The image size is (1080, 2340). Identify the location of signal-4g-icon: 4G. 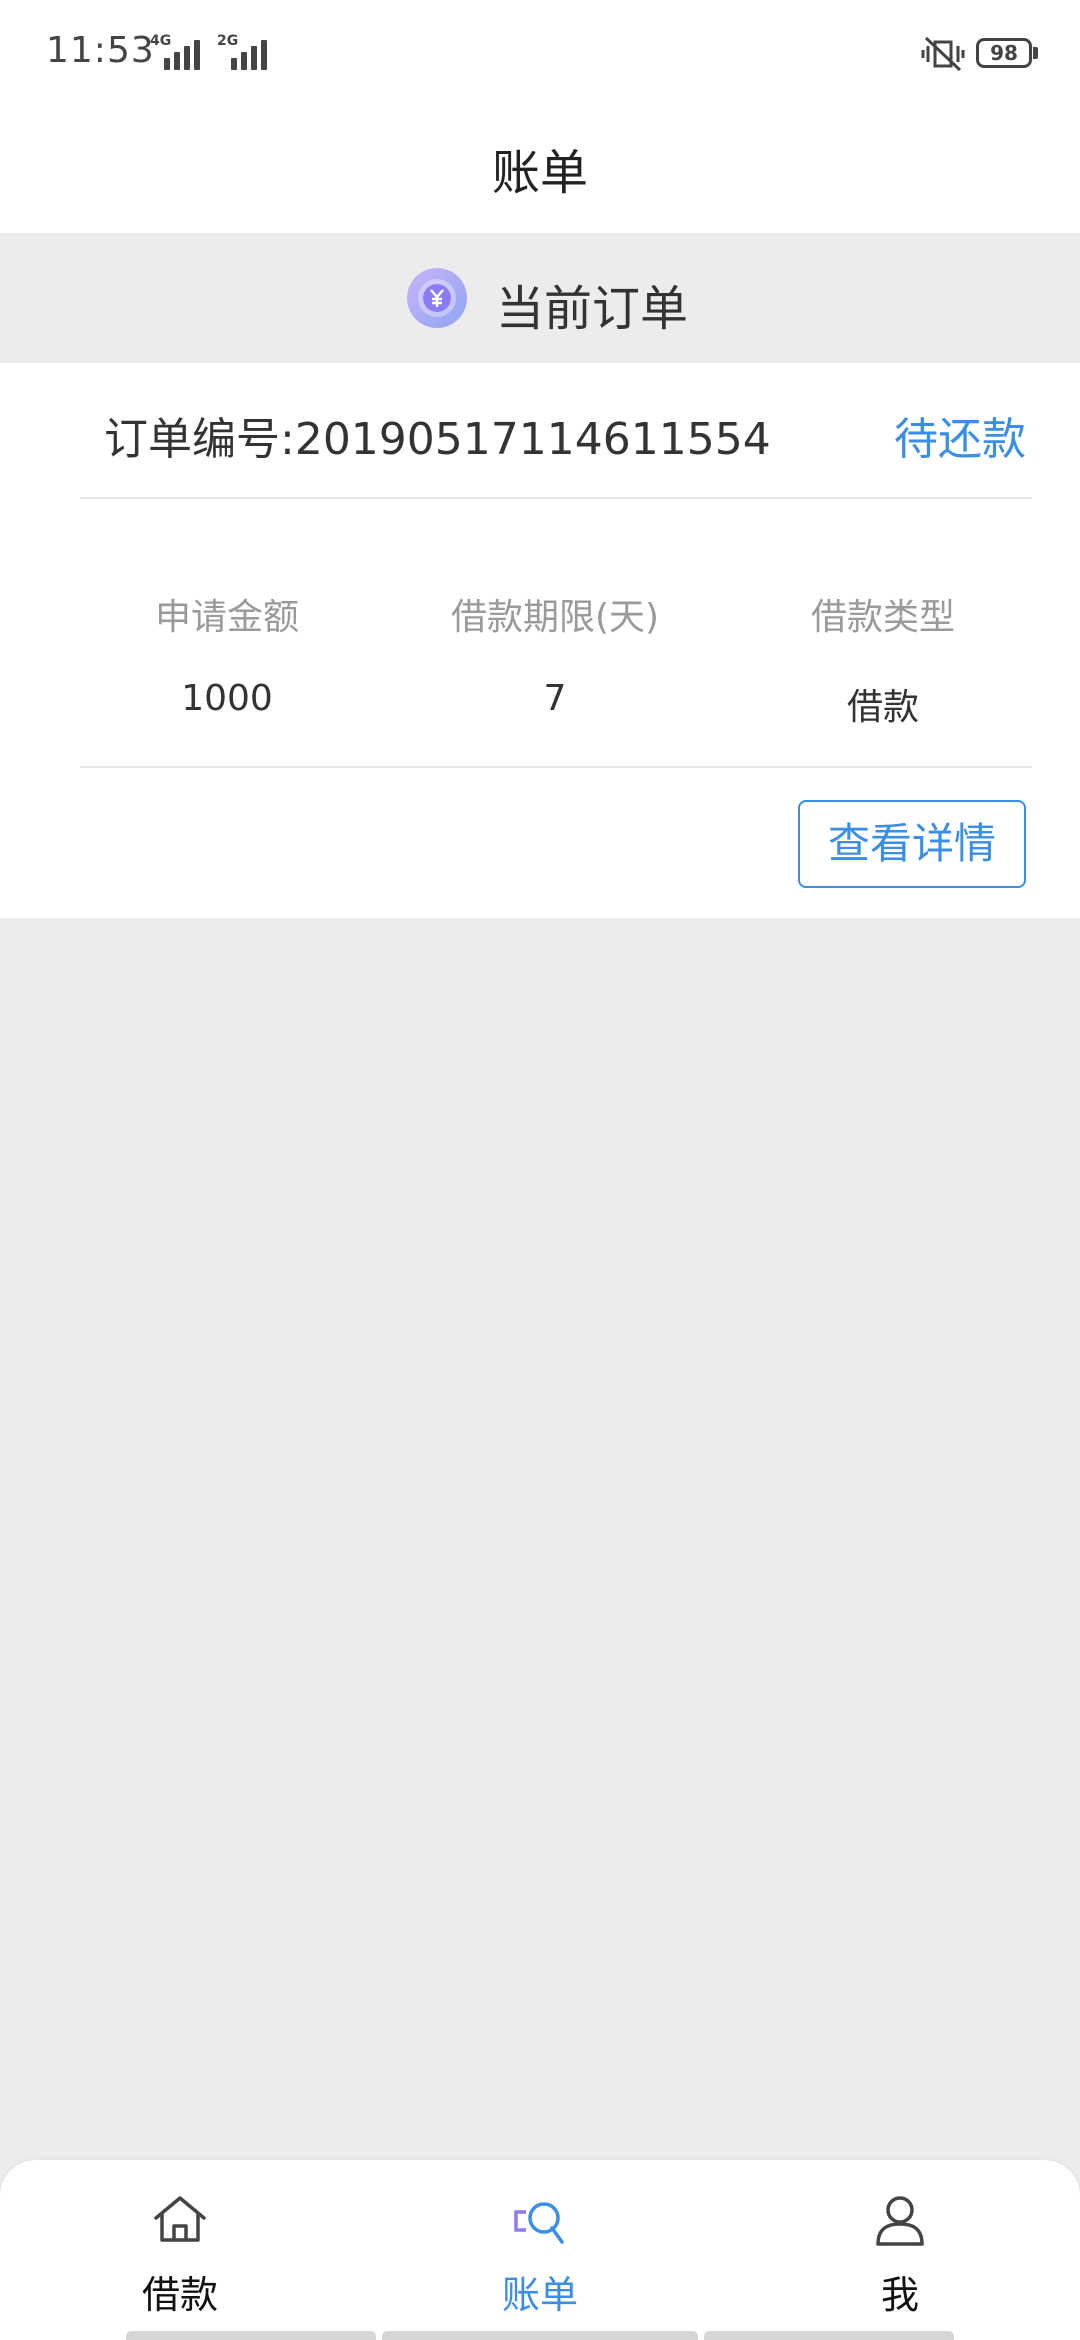
(187, 51).